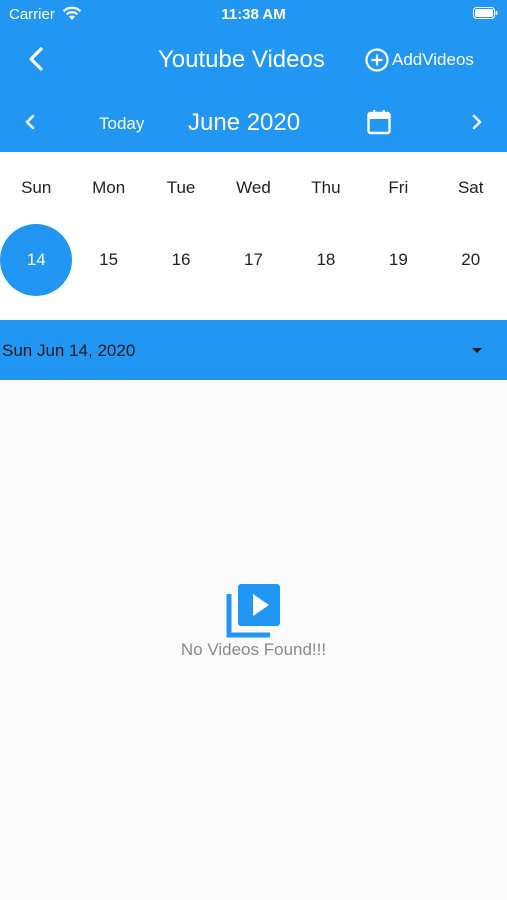 Image resolution: width=507 pixels, height=900 pixels. I want to click on date-row: 14 15 16 17 18 19 20, so click(253, 260).